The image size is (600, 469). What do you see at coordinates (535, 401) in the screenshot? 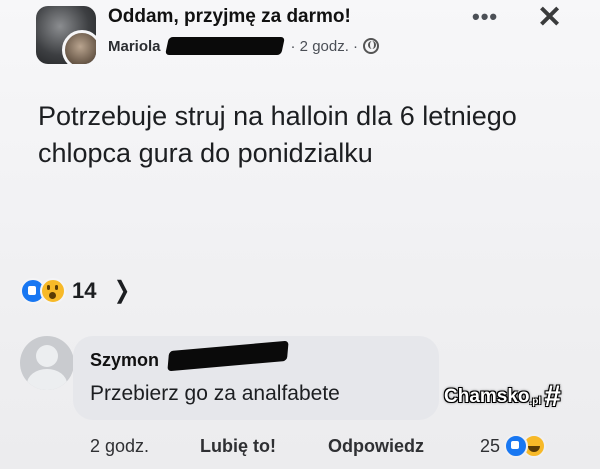
I see `watermark-suffix: .pl` at bounding box center [535, 401].